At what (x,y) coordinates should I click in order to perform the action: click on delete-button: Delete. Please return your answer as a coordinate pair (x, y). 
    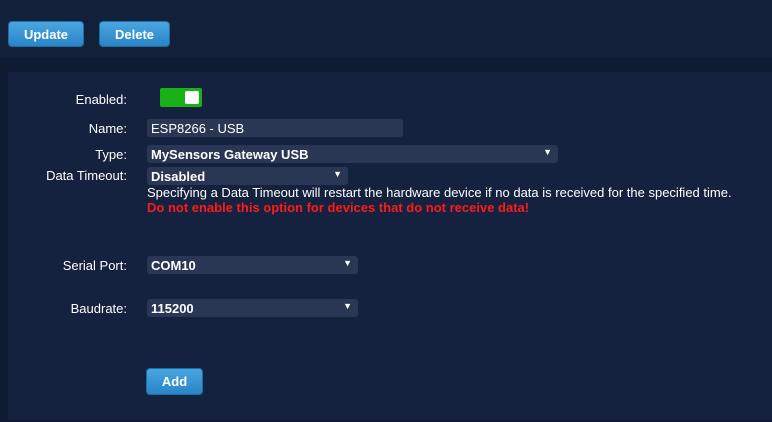
    Looking at the image, I should click on (134, 34).